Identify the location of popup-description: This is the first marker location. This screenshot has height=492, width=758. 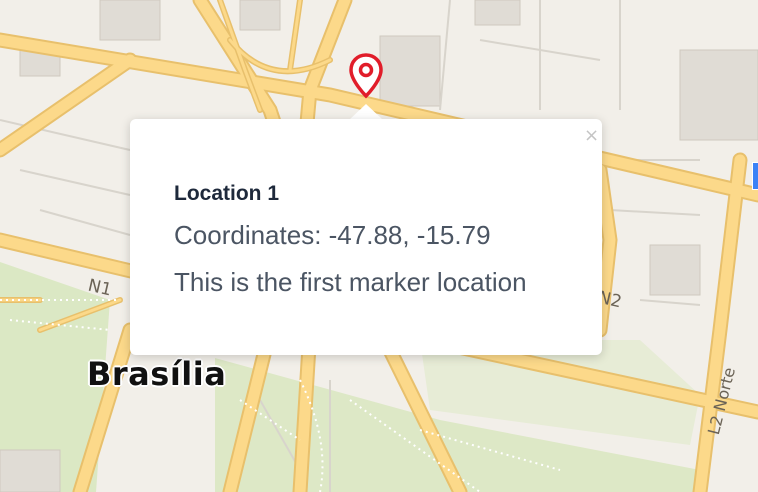
(350, 282).